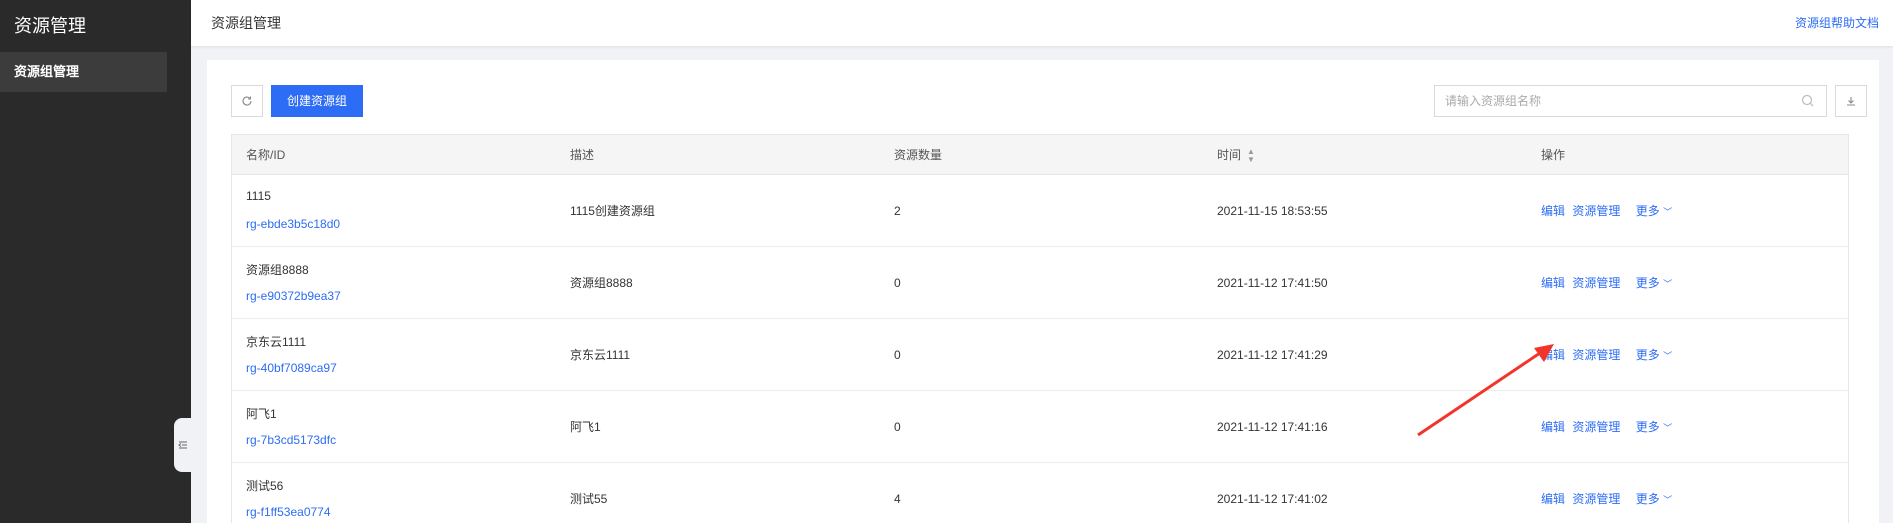 The height and width of the screenshot is (523, 1893). What do you see at coordinates (897, 499) in the screenshot?
I see `row-count: 4` at bounding box center [897, 499].